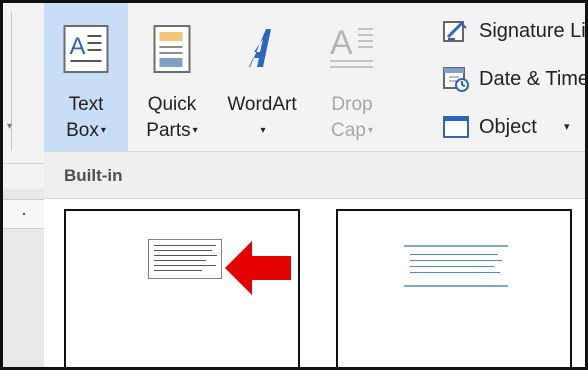  Describe the element at coordinates (168, 131) in the screenshot. I see `quick-parts-label-line2-text: Parts` at that location.